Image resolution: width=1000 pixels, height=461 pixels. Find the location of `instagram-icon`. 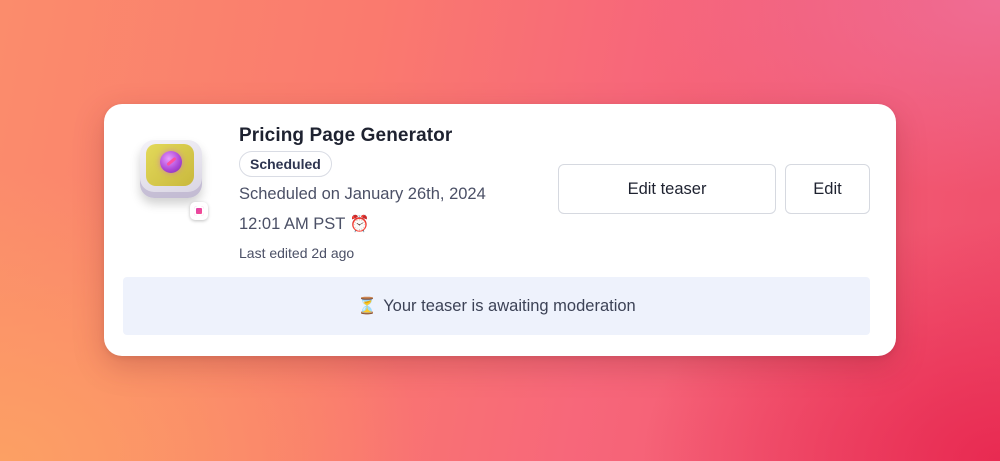

instagram-icon is located at coordinates (199, 211).